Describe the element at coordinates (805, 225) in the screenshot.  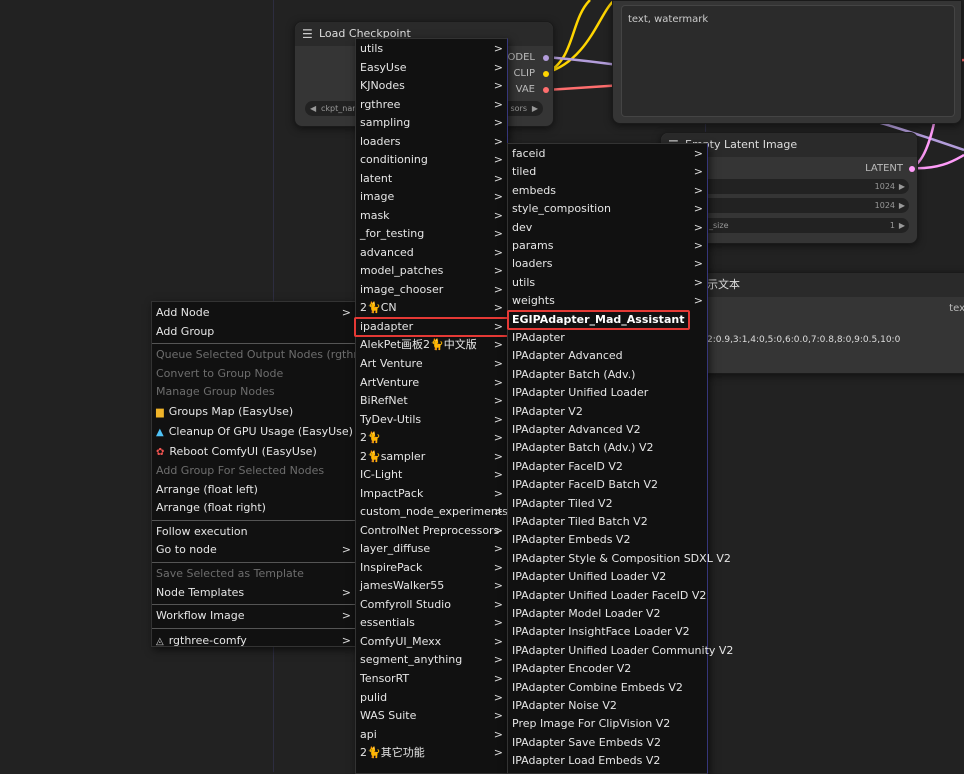
I see `batch-size-widget: _size 1 ▶` at that location.